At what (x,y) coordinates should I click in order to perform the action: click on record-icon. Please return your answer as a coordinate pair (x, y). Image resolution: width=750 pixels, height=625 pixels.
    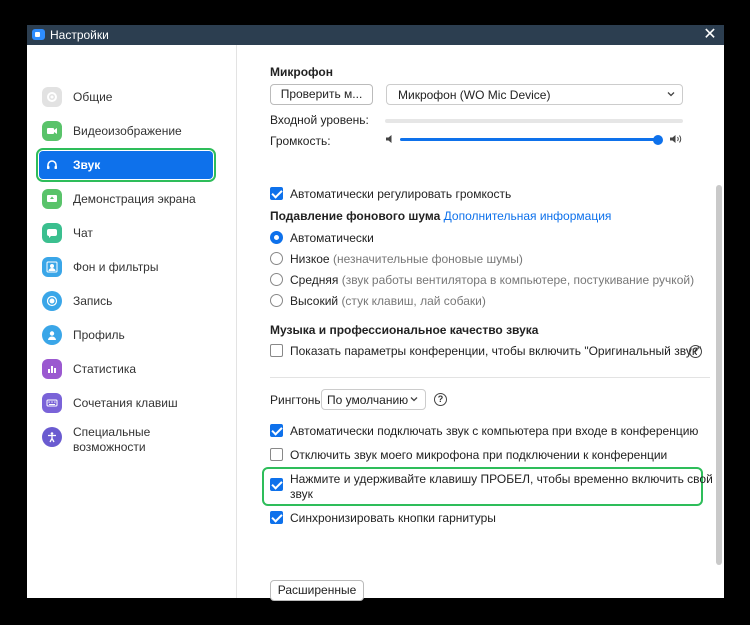
    Looking at the image, I should click on (52, 301).